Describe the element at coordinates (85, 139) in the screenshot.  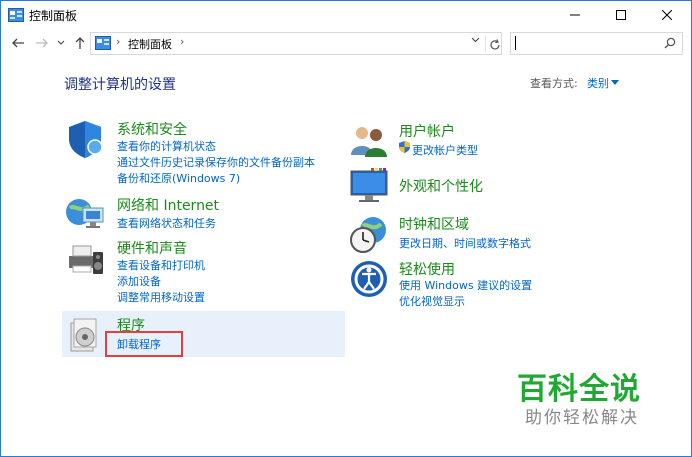
I see `shield-icon` at that location.